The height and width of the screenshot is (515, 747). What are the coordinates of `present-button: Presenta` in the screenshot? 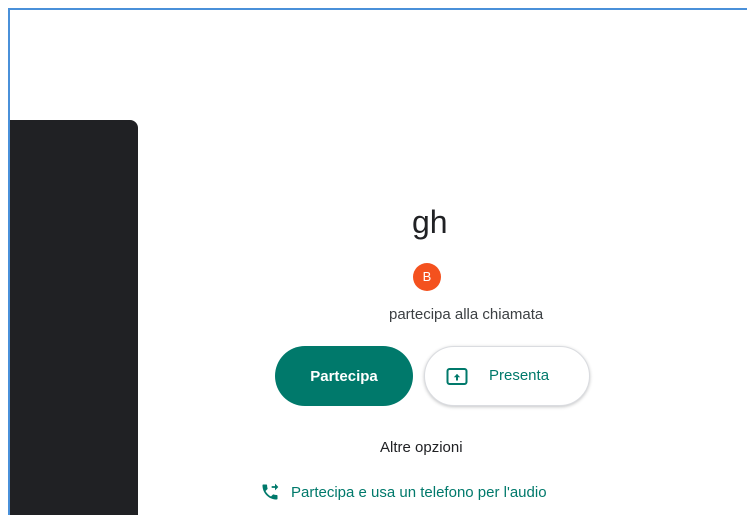 It's located at (507, 376).